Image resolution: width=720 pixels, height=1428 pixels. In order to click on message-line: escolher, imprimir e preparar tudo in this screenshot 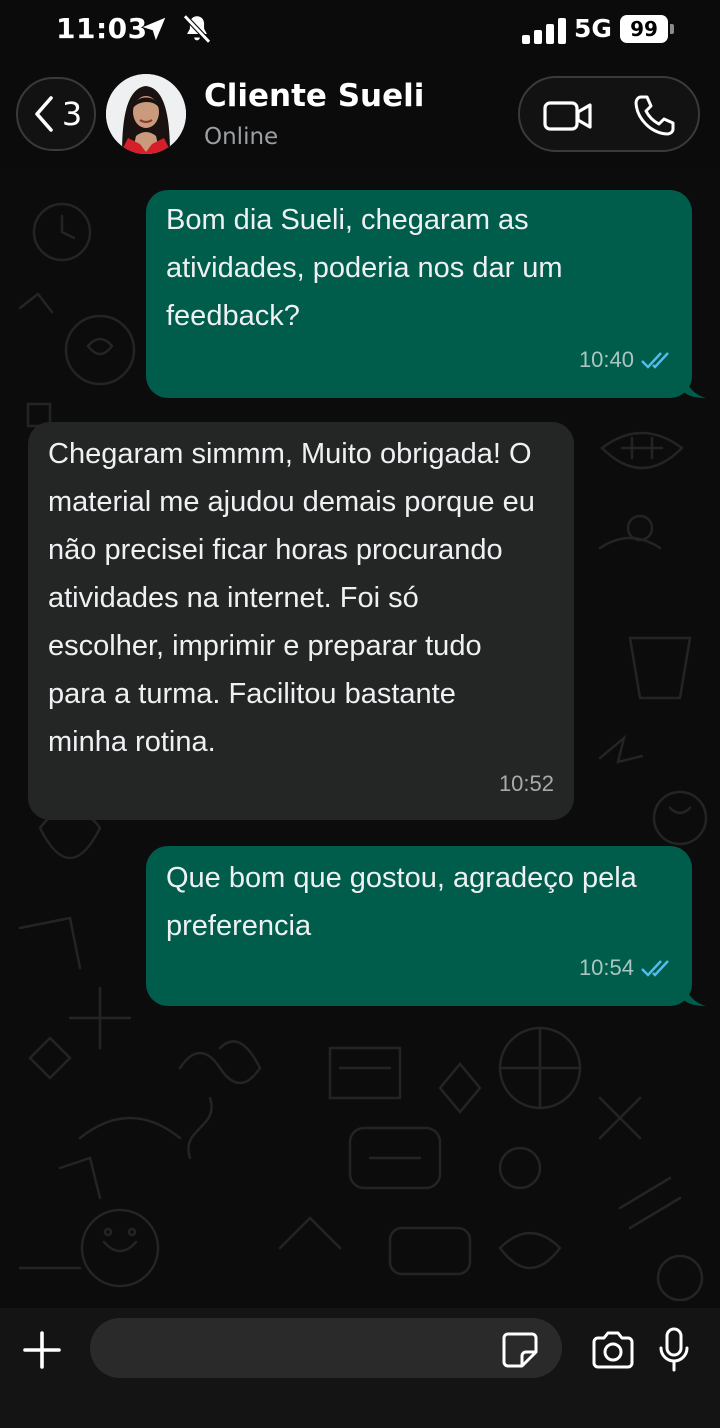, I will do `click(265, 646)`.